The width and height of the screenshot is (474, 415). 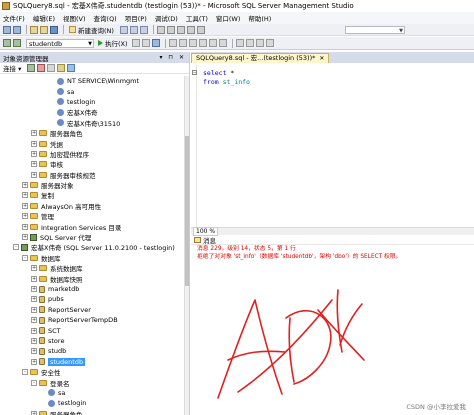 I want to click on mdx-query-icon, so click(x=143, y=29).